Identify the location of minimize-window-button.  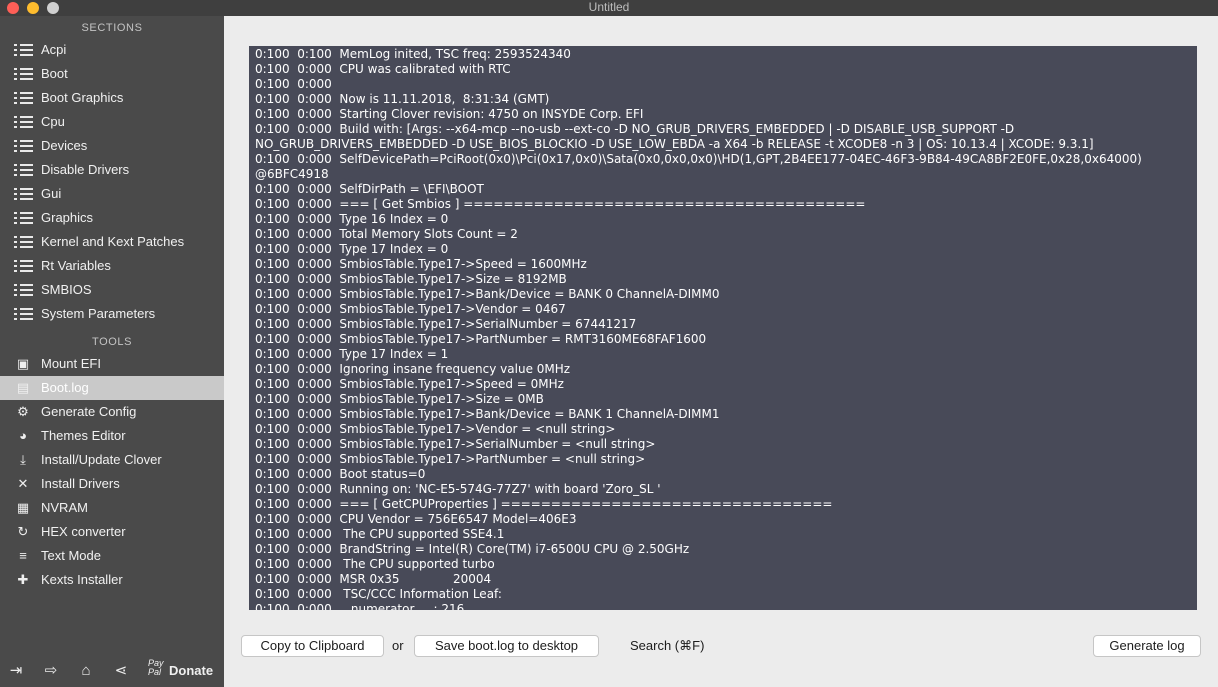
(33, 8).